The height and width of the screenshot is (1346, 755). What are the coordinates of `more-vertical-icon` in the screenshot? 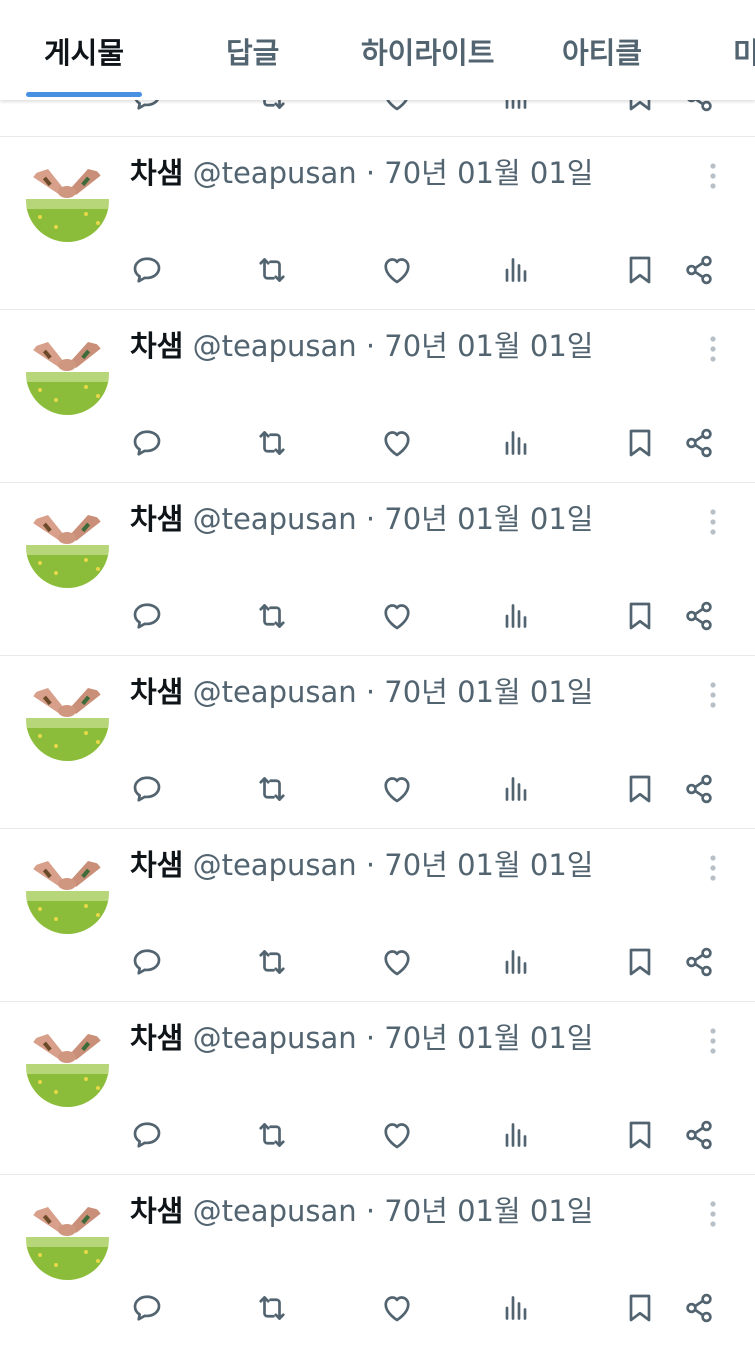 It's located at (713, 522).